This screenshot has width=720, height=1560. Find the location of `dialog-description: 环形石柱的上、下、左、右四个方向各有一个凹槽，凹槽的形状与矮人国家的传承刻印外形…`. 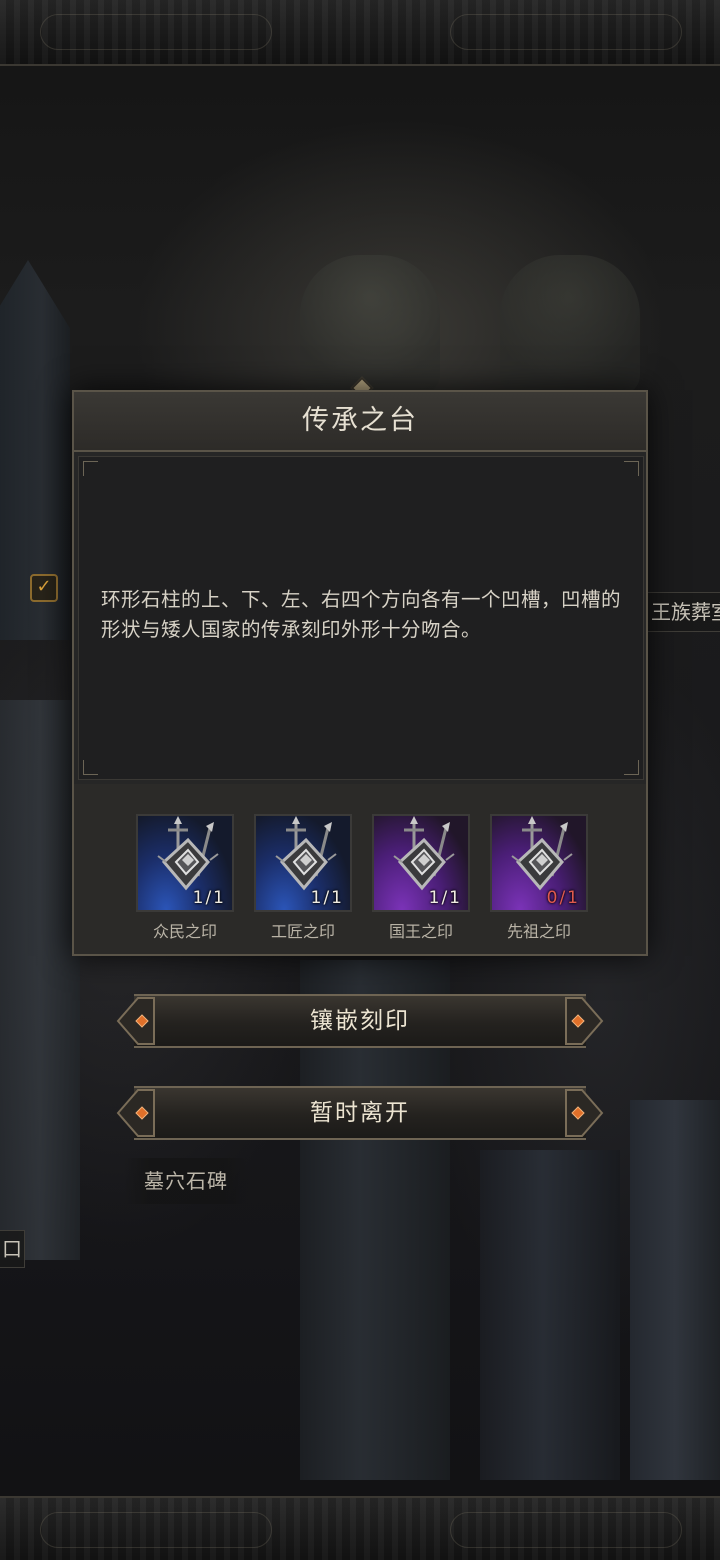

dialog-description: 环形石柱的上、下、左、右四个方向各有一个凹槽，凹槽的形状与矮人国家的传承刻印外形… is located at coordinates (361, 614).